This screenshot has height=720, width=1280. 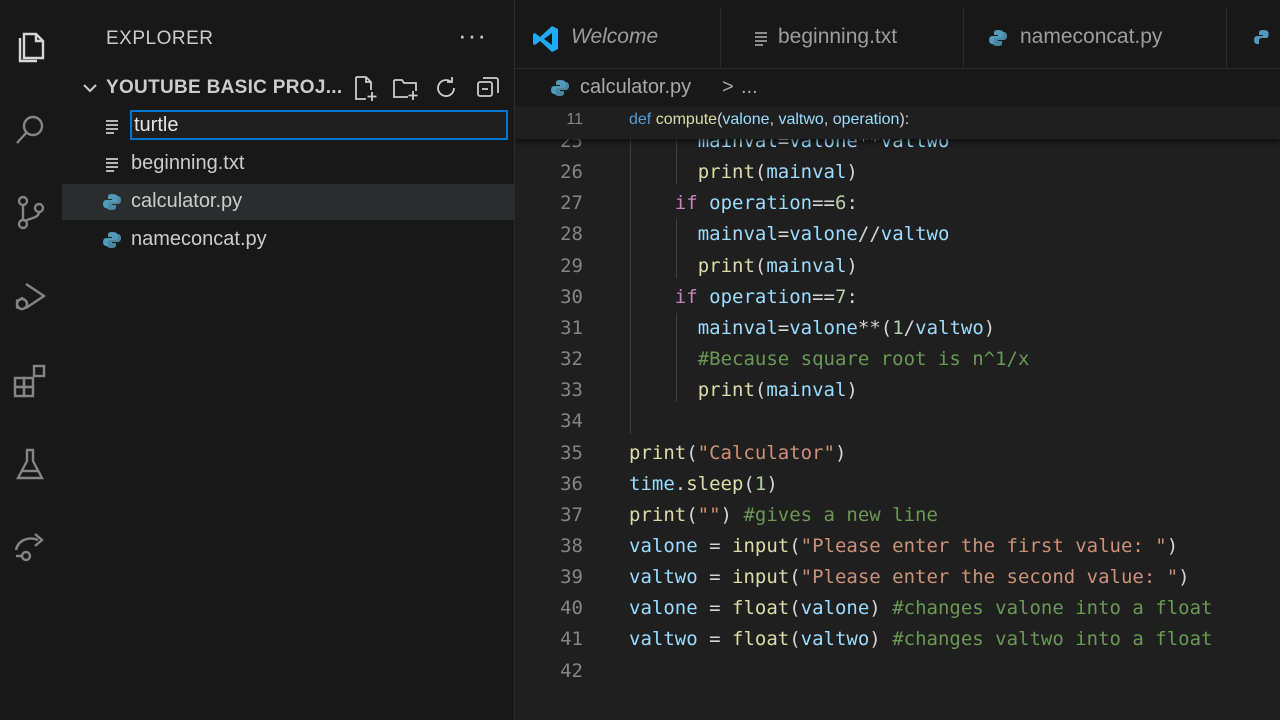 I want to click on code-line: 37 print("") #gives a new line, so click(x=897, y=515).